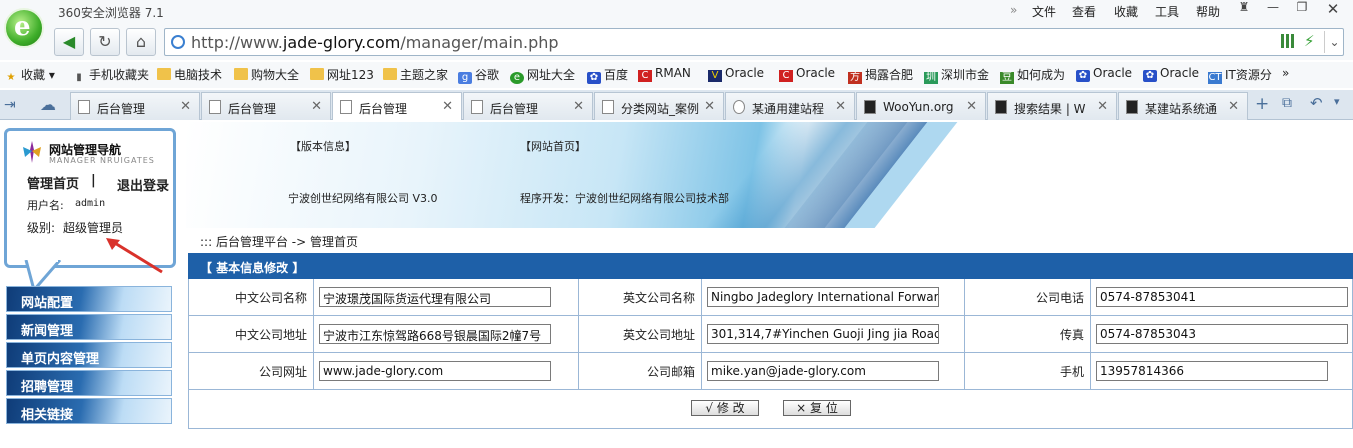 This screenshot has width=1353, height=448. Describe the element at coordinates (1208, 11) in the screenshot. I see `menu-help: 帮助` at that location.